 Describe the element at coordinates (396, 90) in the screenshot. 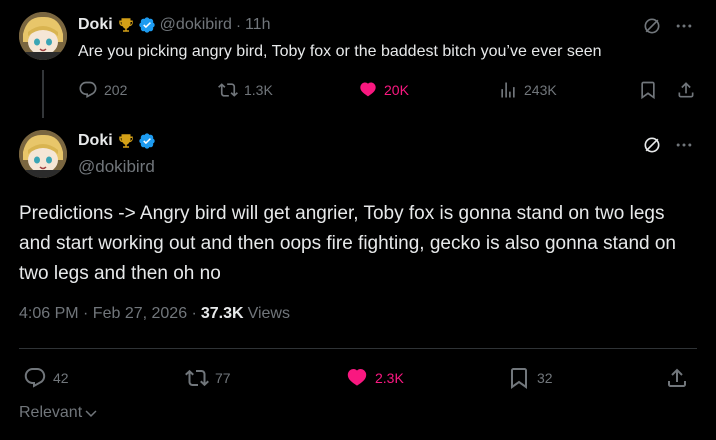

I see `like-count: 20K` at that location.